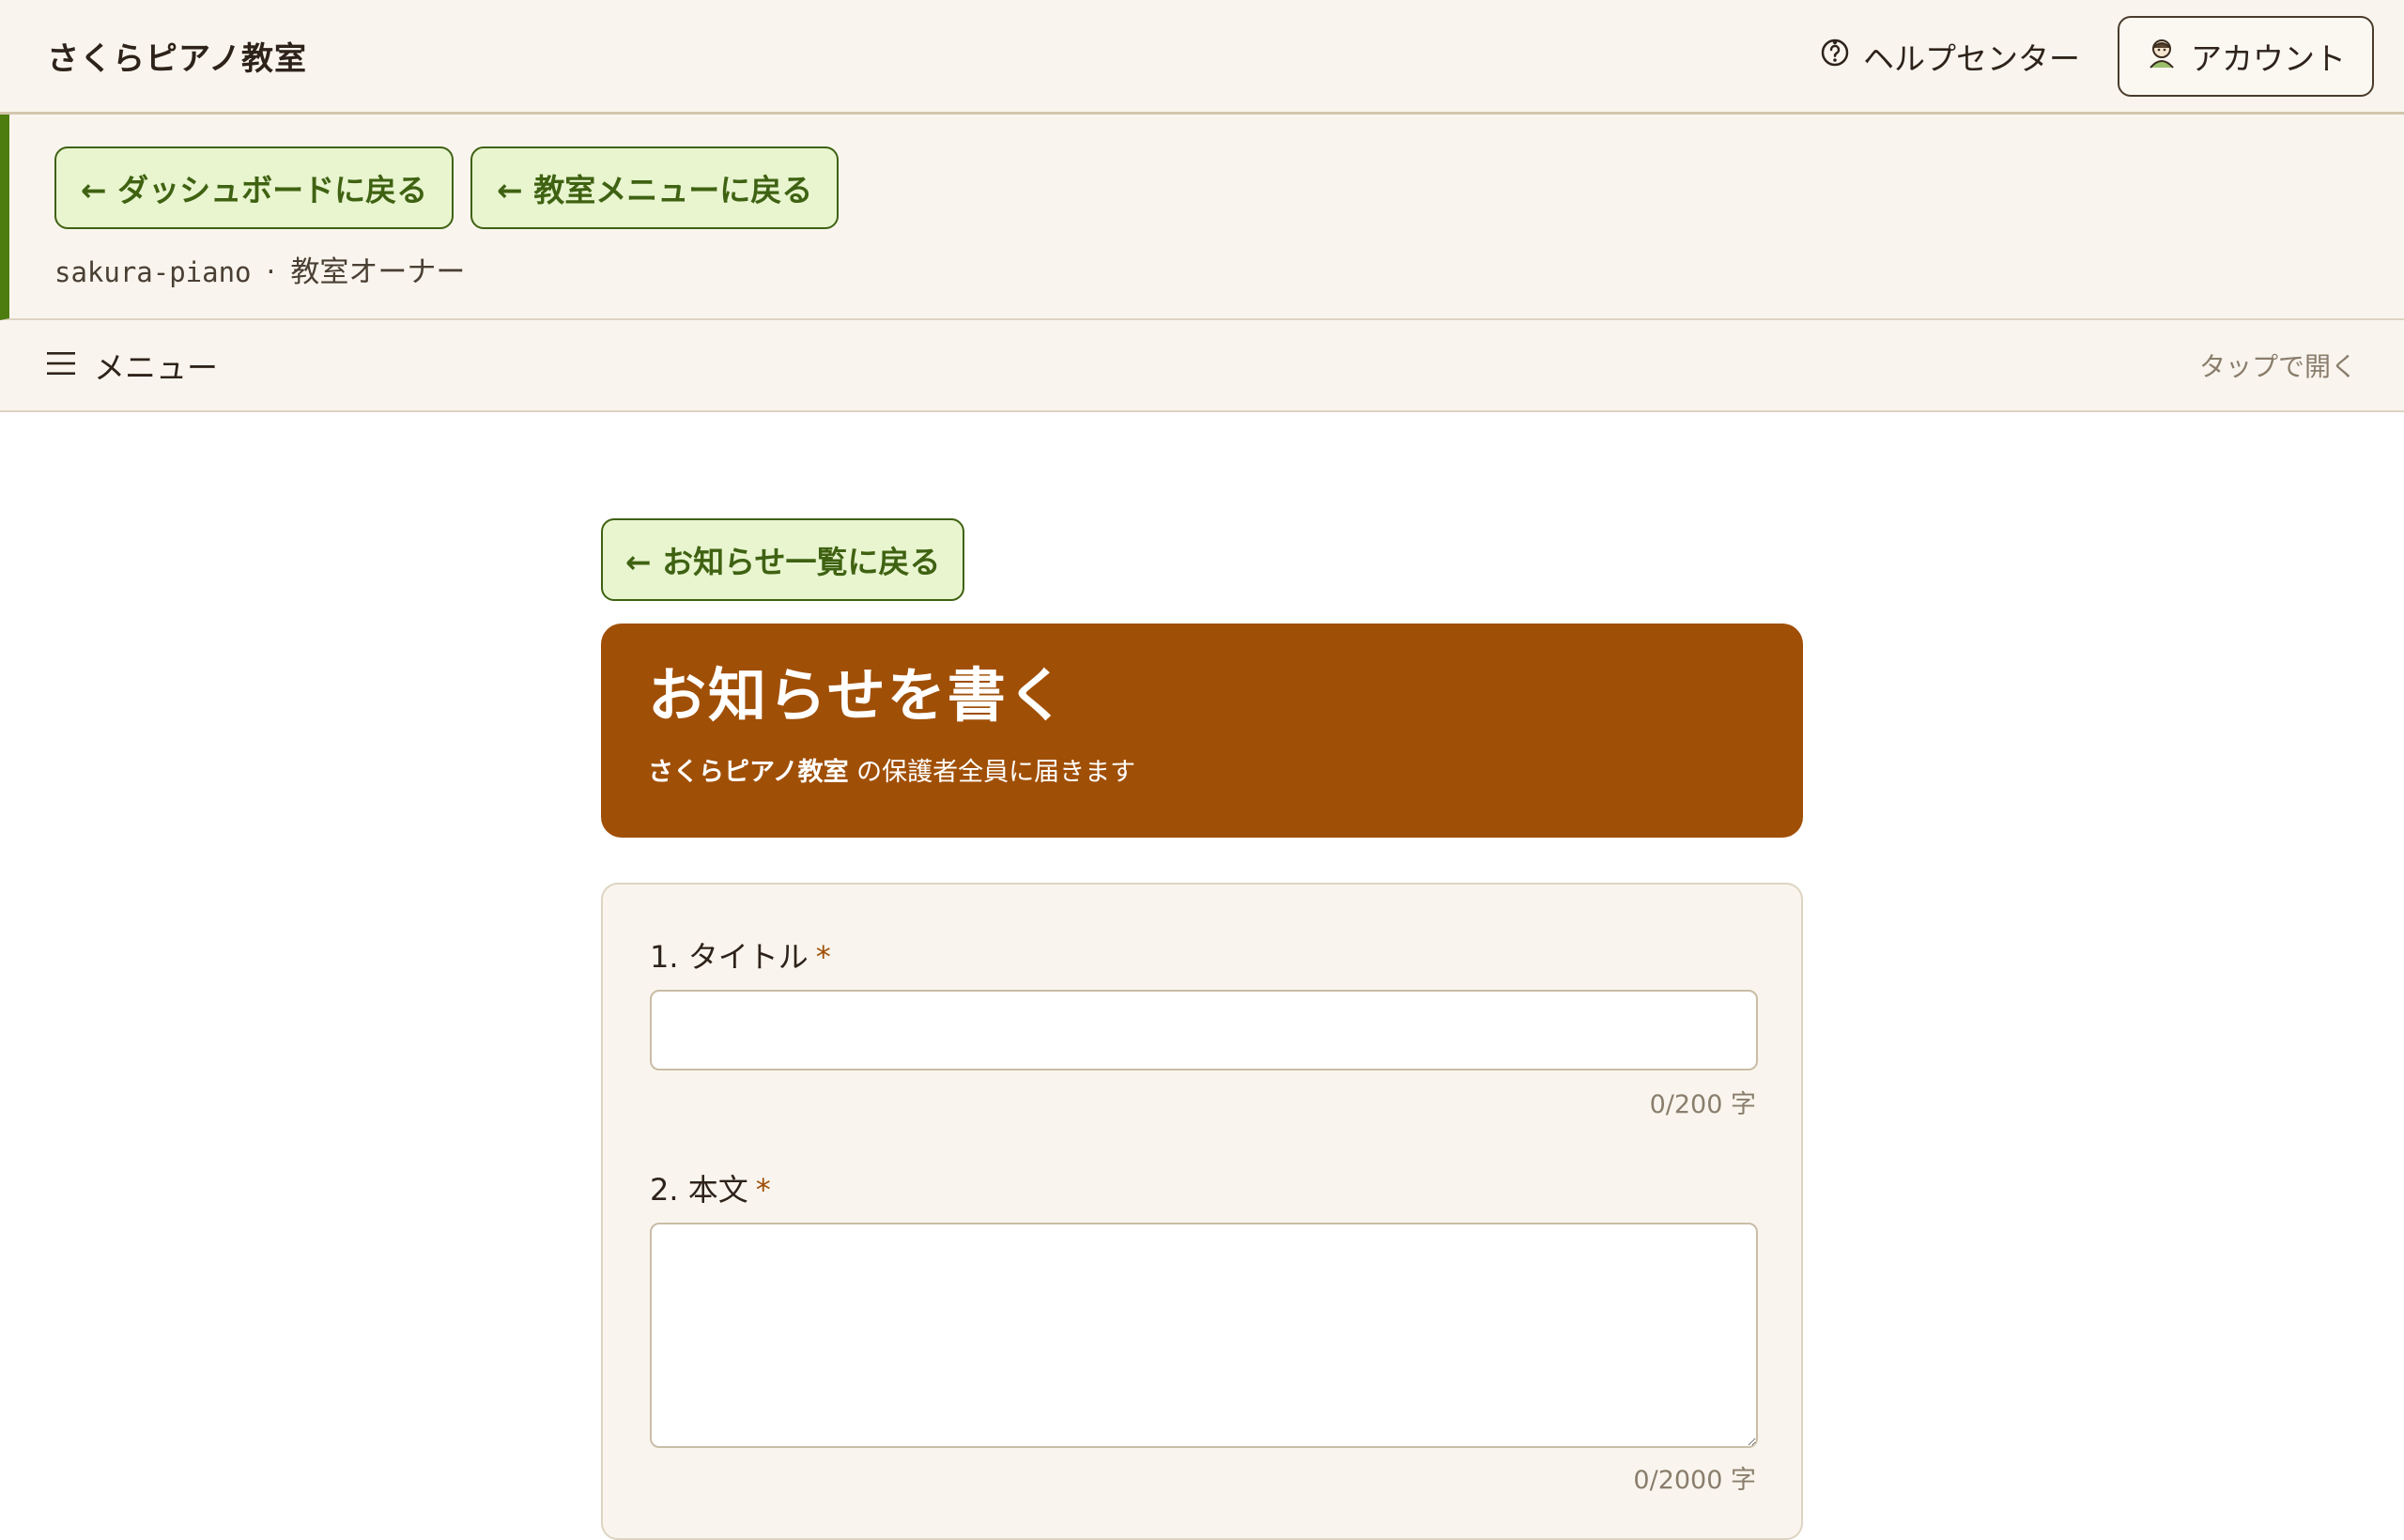 Image resolution: width=2404 pixels, height=1540 pixels. Describe the element at coordinates (156, 367) in the screenshot. I see `menu-label: メニュー` at that location.